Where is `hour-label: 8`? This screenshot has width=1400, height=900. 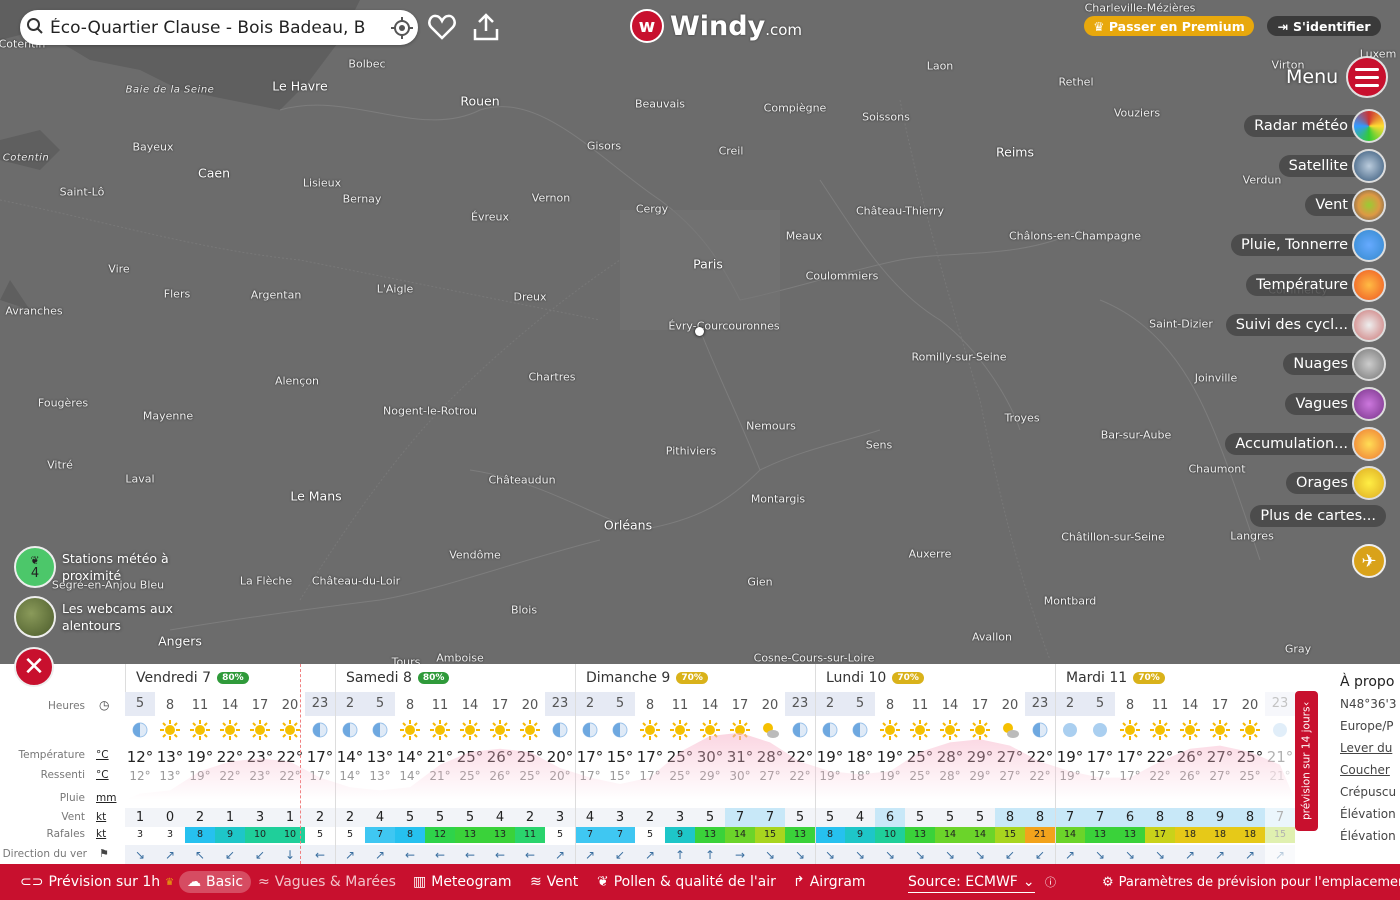 hour-label: 8 is located at coordinates (650, 705).